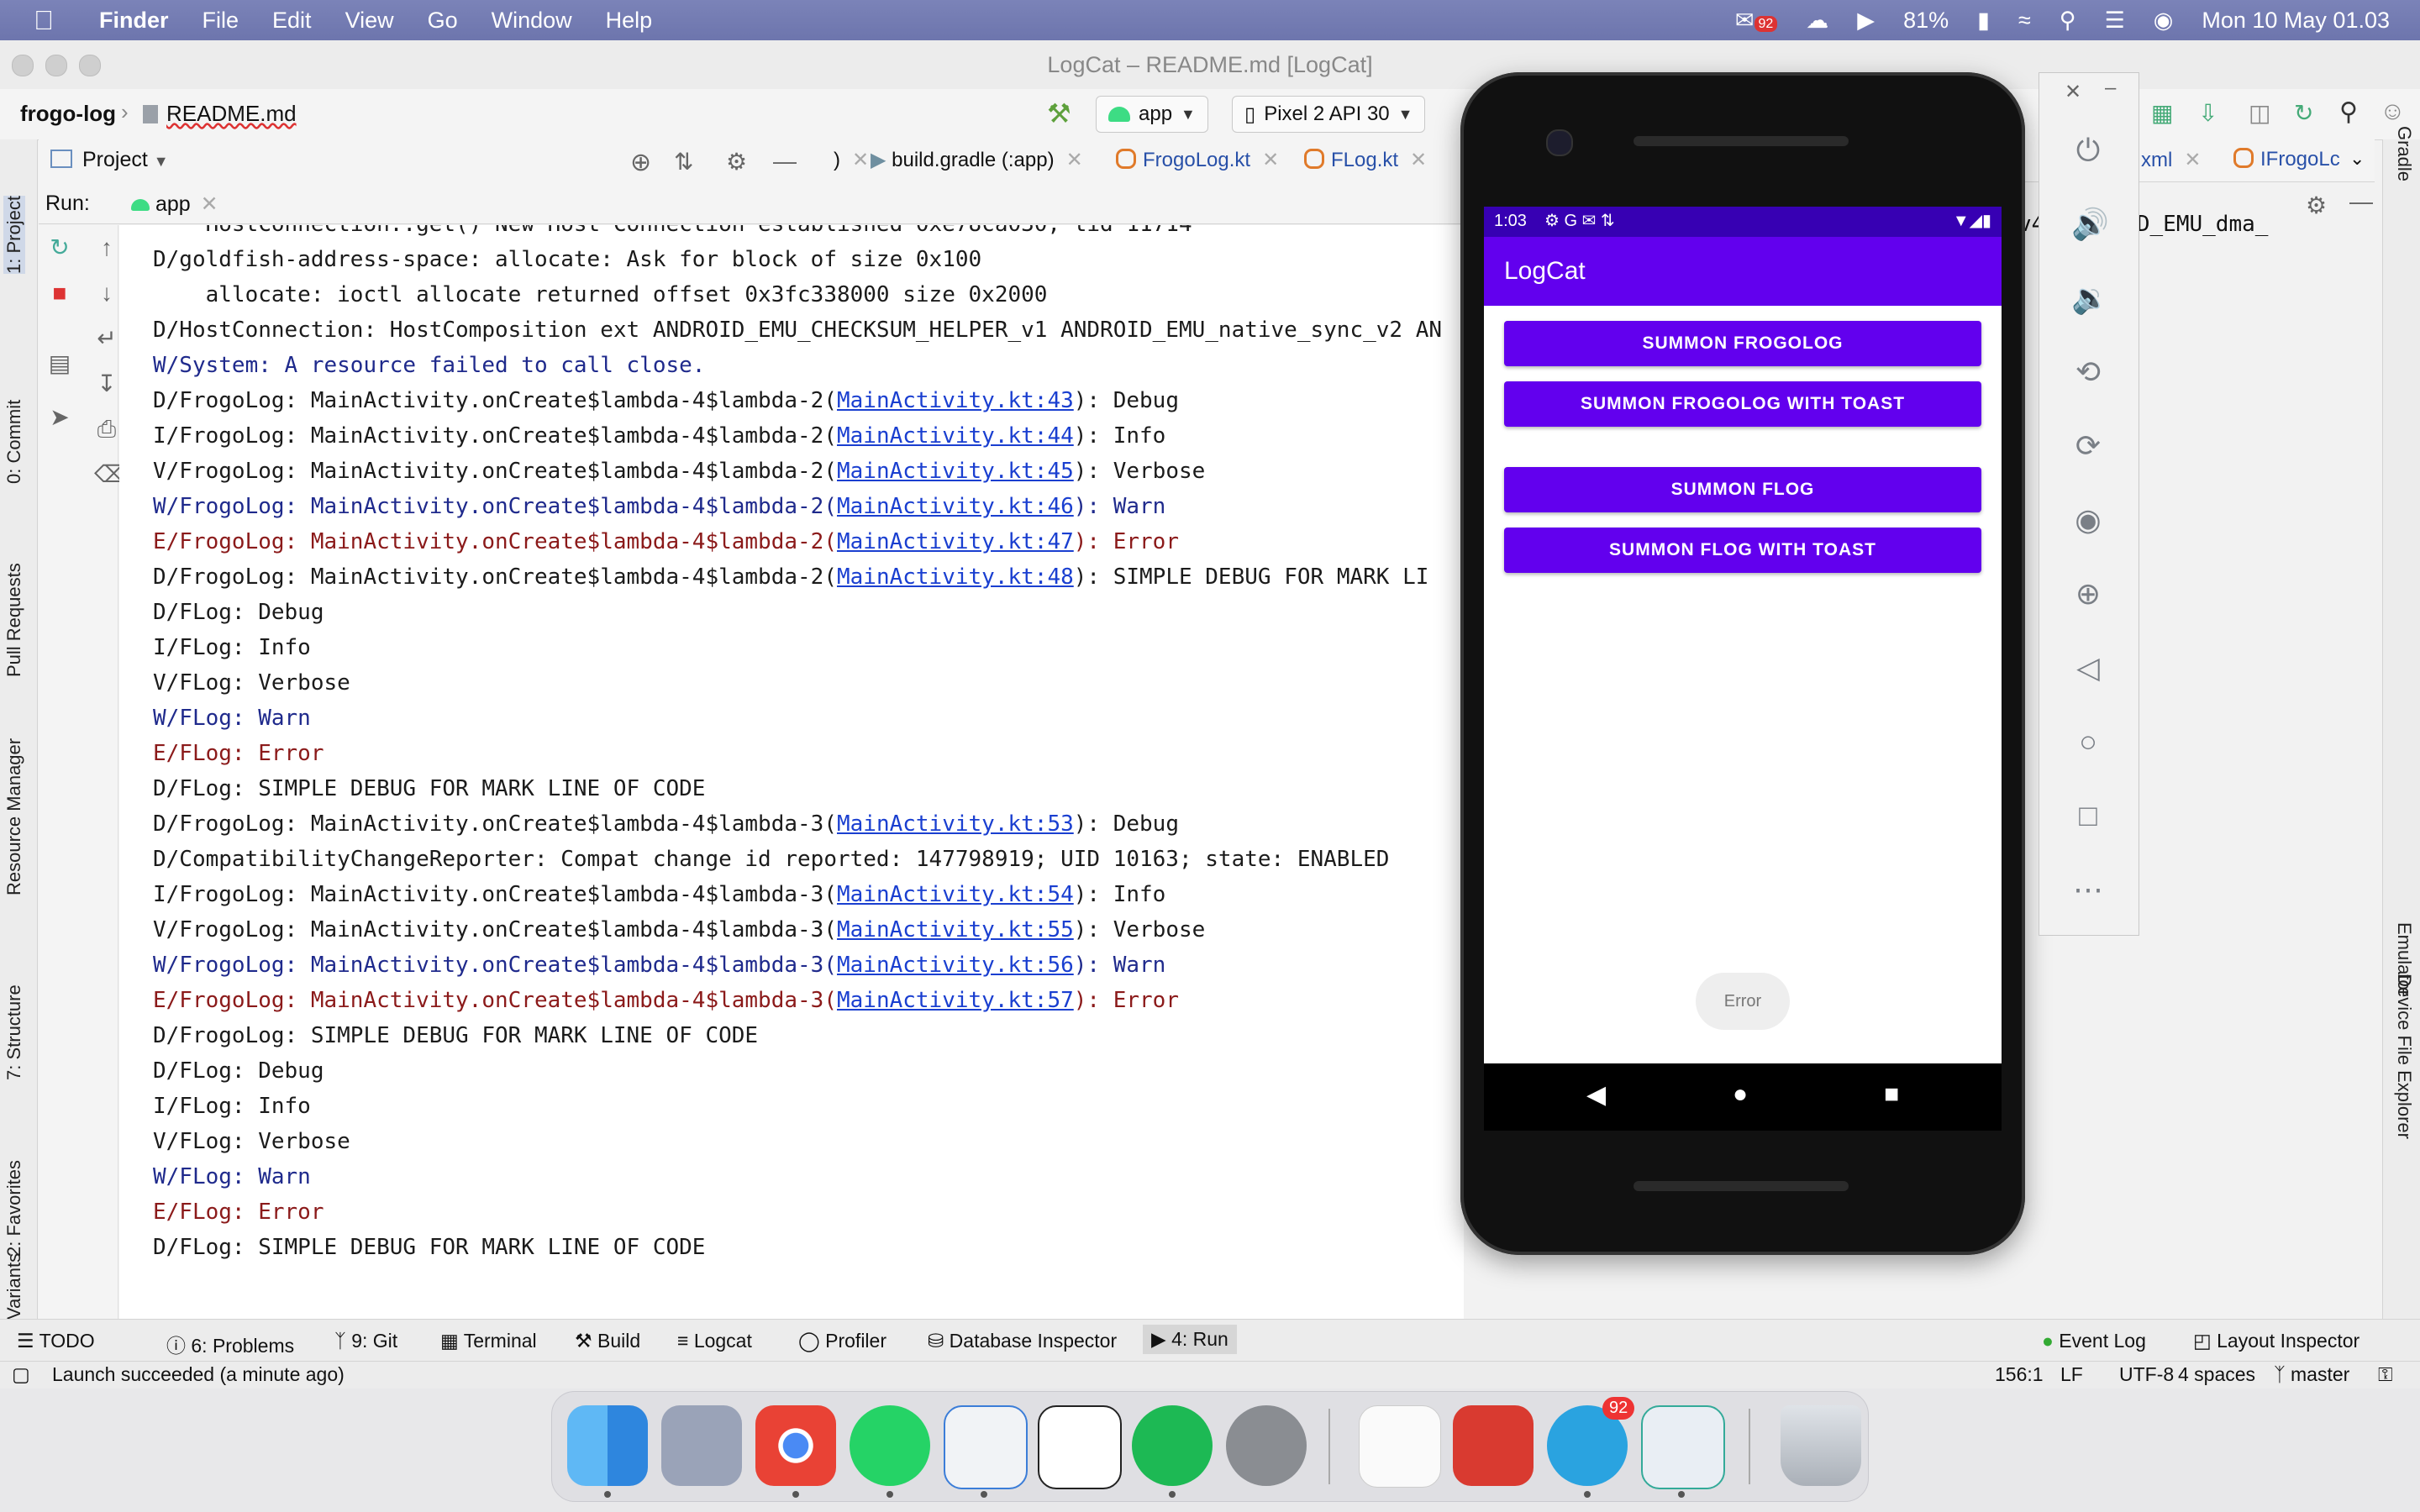 The image size is (2420, 1512). Describe the element at coordinates (443, 21) in the screenshot. I see `menu-go: Go` at that location.